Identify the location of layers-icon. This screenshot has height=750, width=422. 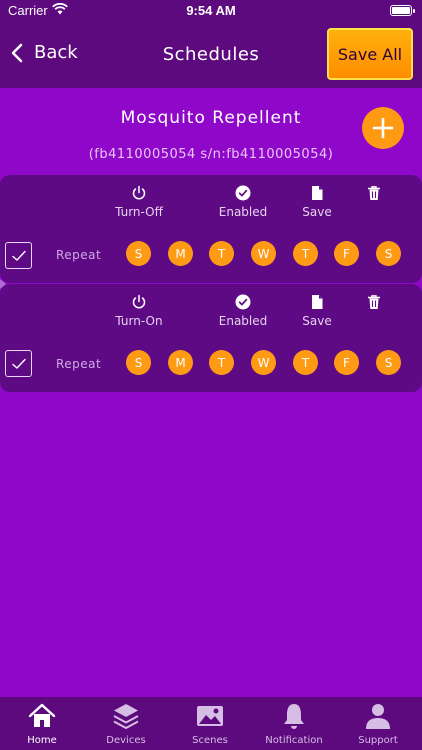
(126, 716).